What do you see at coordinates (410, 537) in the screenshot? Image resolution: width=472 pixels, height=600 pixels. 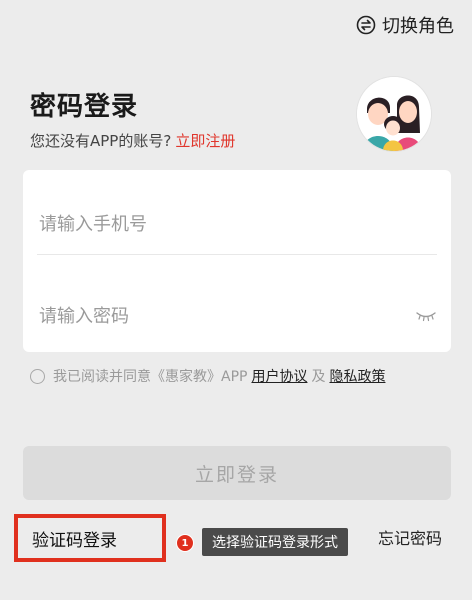 I see `forgot-password-link: 忘记密码` at bounding box center [410, 537].